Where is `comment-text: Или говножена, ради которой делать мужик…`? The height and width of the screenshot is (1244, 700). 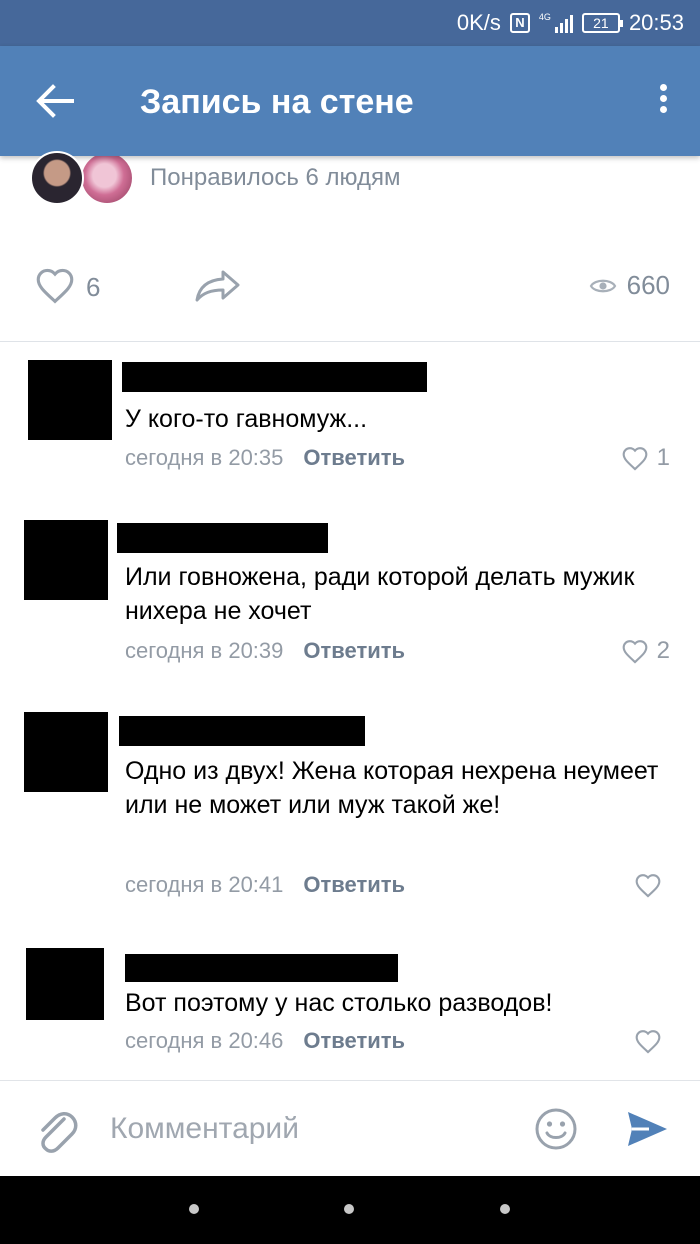 comment-text: Или говножена, ради которой делать мужик… is located at coordinates (380, 594).